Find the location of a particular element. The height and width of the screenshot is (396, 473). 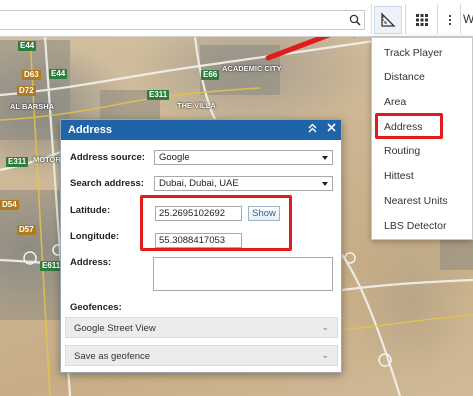

search-address-label: Search address: is located at coordinates (107, 183).